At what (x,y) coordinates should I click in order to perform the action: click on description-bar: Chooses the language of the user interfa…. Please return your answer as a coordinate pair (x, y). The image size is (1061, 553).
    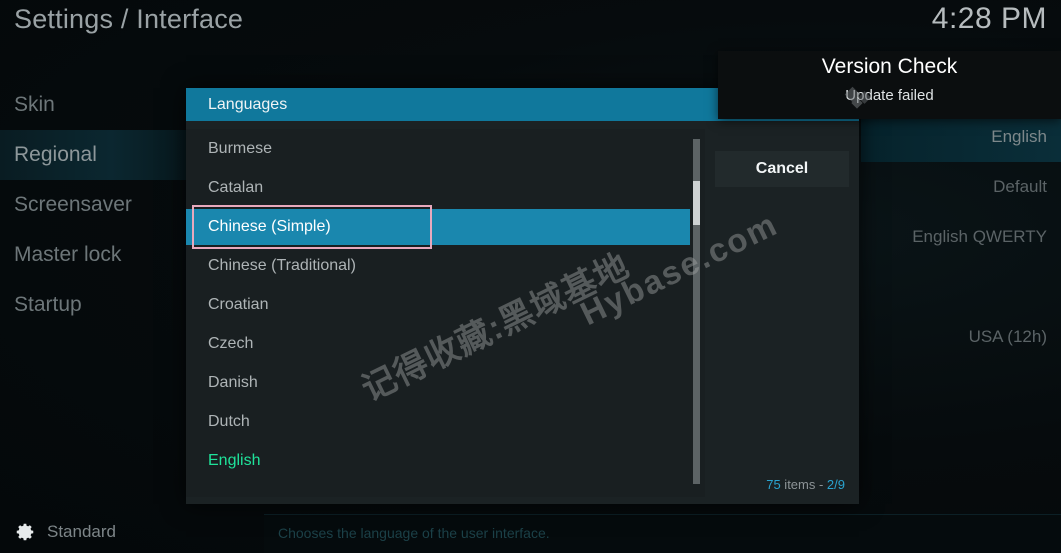
    Looking at the image, I should click on (662, 533).